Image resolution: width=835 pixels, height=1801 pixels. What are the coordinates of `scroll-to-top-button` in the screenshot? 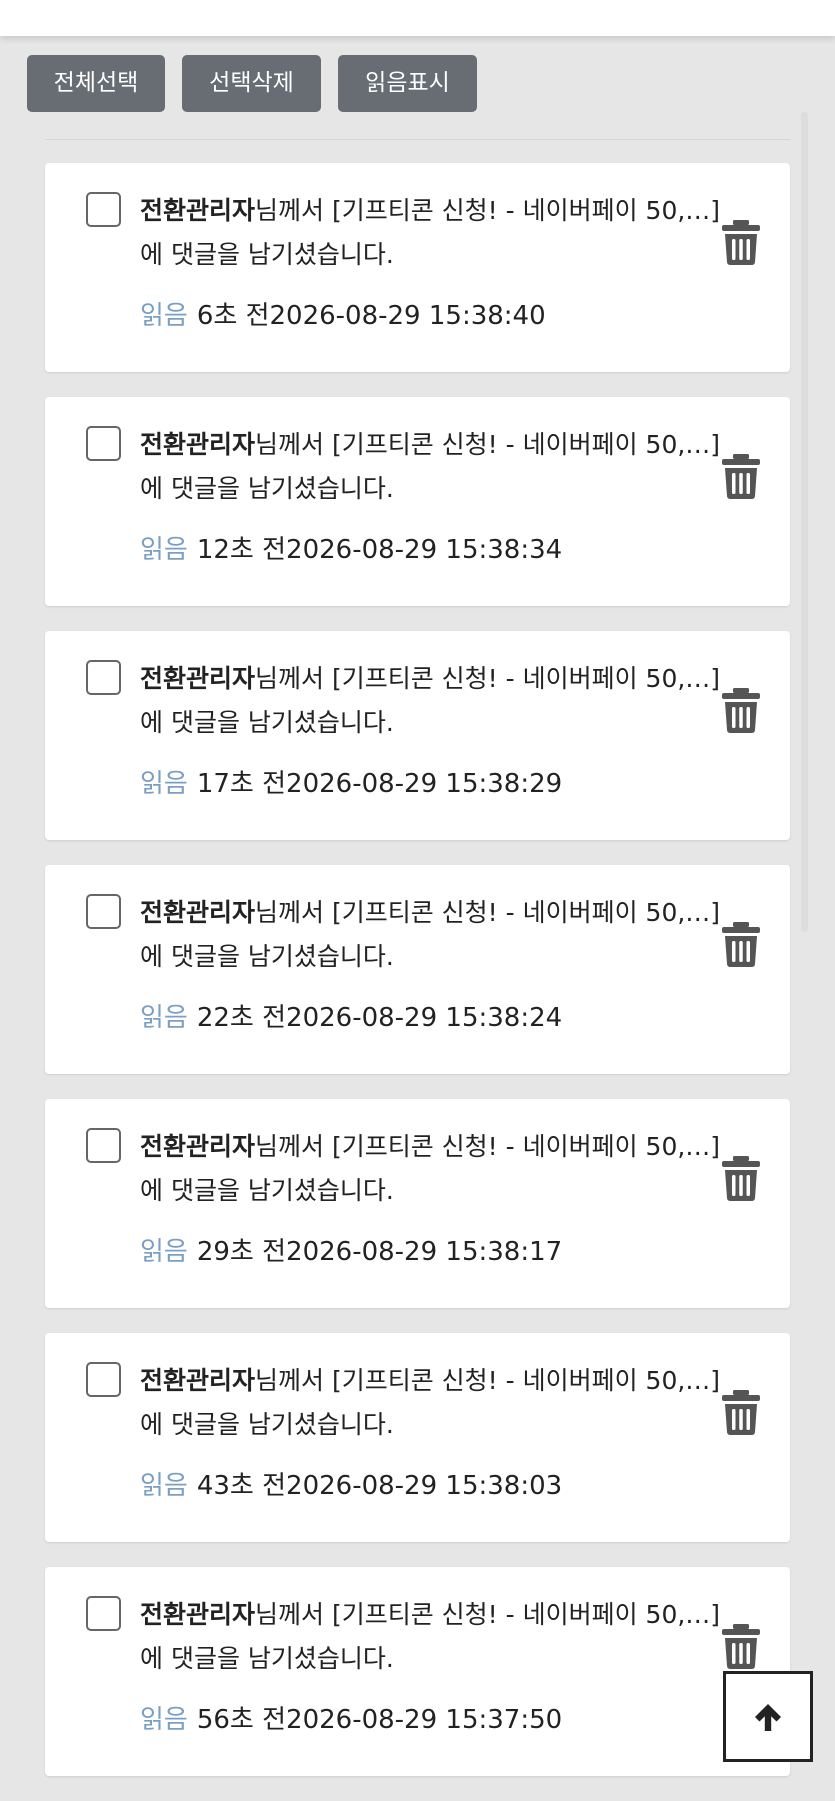 It's located at (768, 1716).